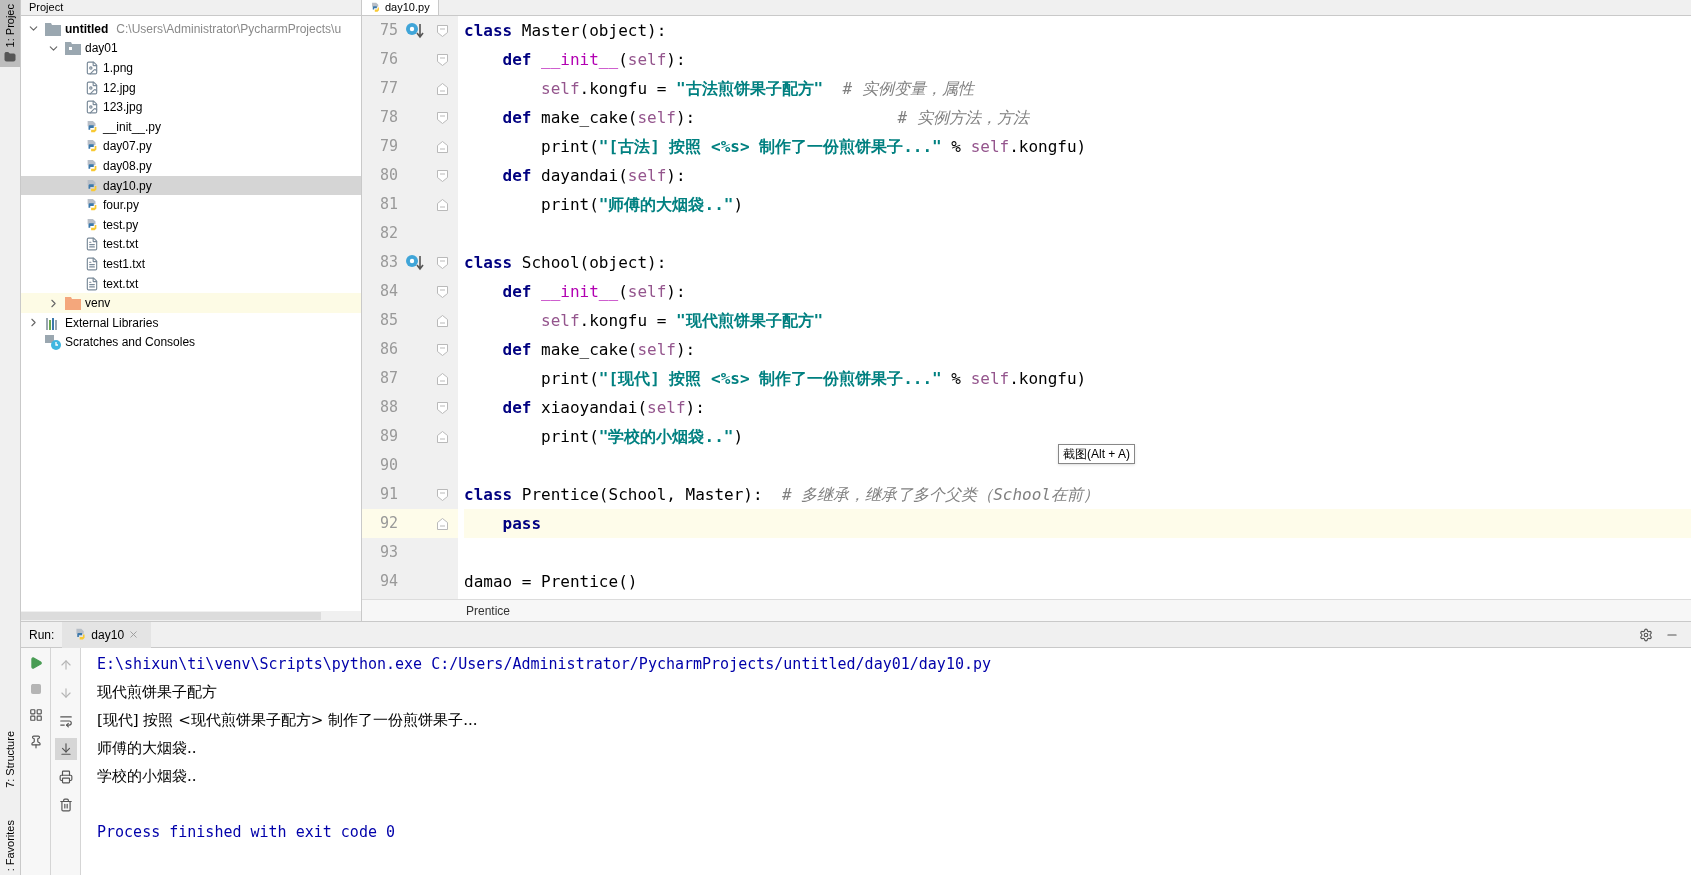 Image resolution: width=1691 pixels, height=875 pixels. Describe the element at coordinates (65, 749) in the screenshot. I see `scroll-to-end-icon` at that location.